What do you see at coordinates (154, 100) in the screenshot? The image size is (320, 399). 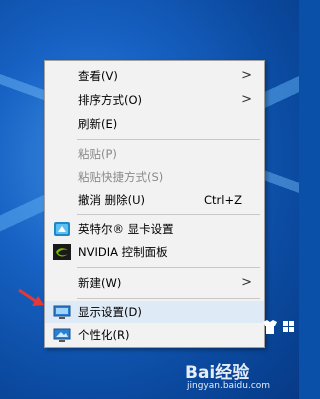 I see `menu-item-sort-by: 排序方式(O) >` at bounding box center [154, 100].